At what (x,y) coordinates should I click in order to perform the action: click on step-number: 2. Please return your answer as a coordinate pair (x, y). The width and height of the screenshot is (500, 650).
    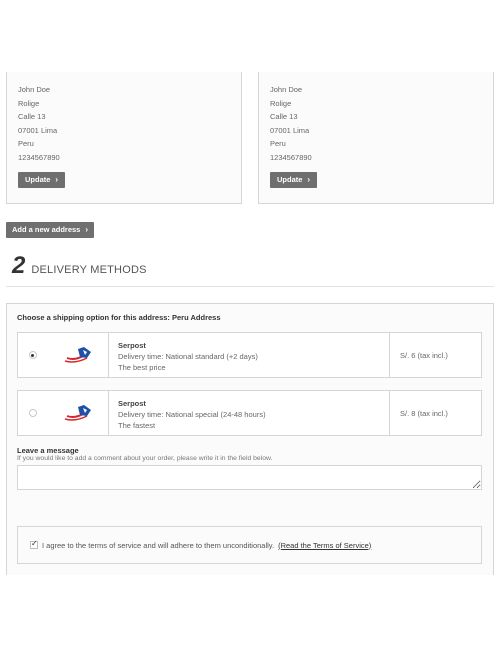
    Looking at the image, I should click on (19, 265).